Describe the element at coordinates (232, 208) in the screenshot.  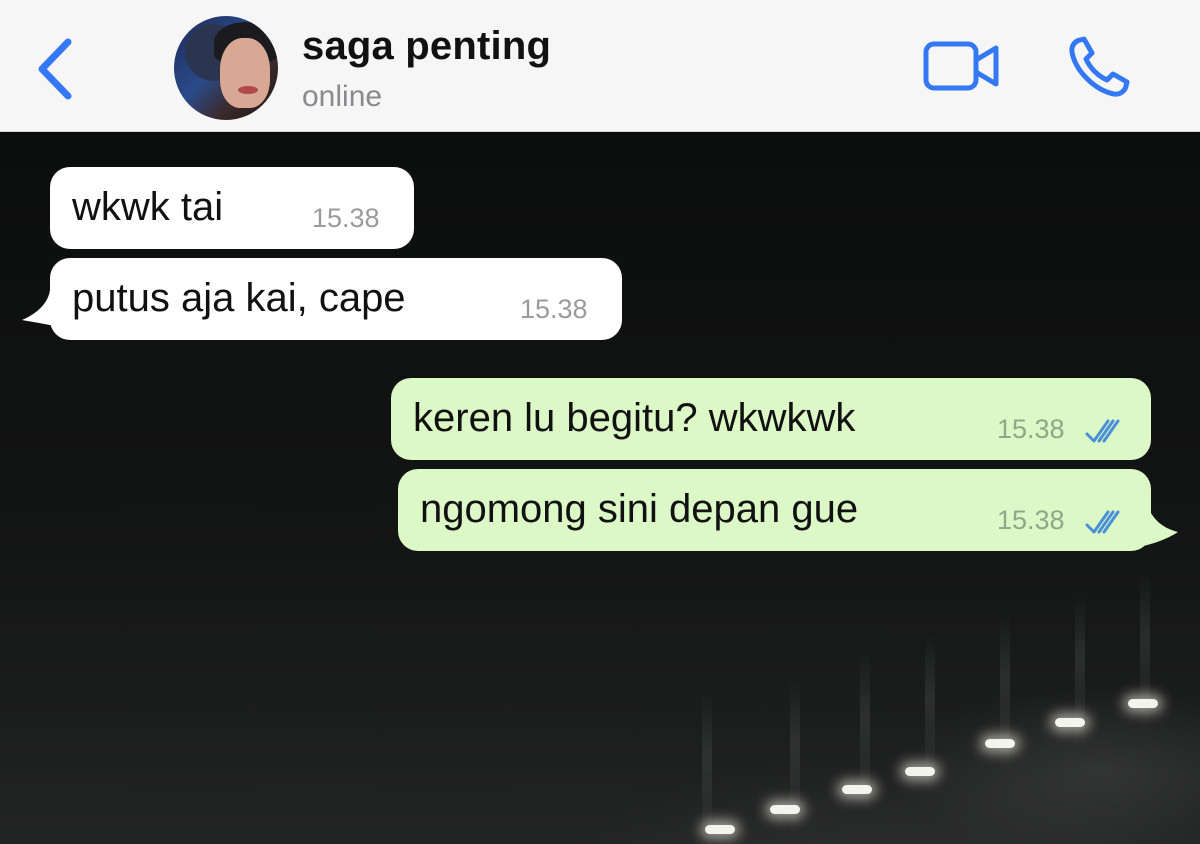
I see `message-bubble-incoming: wkwk tai 15.38` at that location.